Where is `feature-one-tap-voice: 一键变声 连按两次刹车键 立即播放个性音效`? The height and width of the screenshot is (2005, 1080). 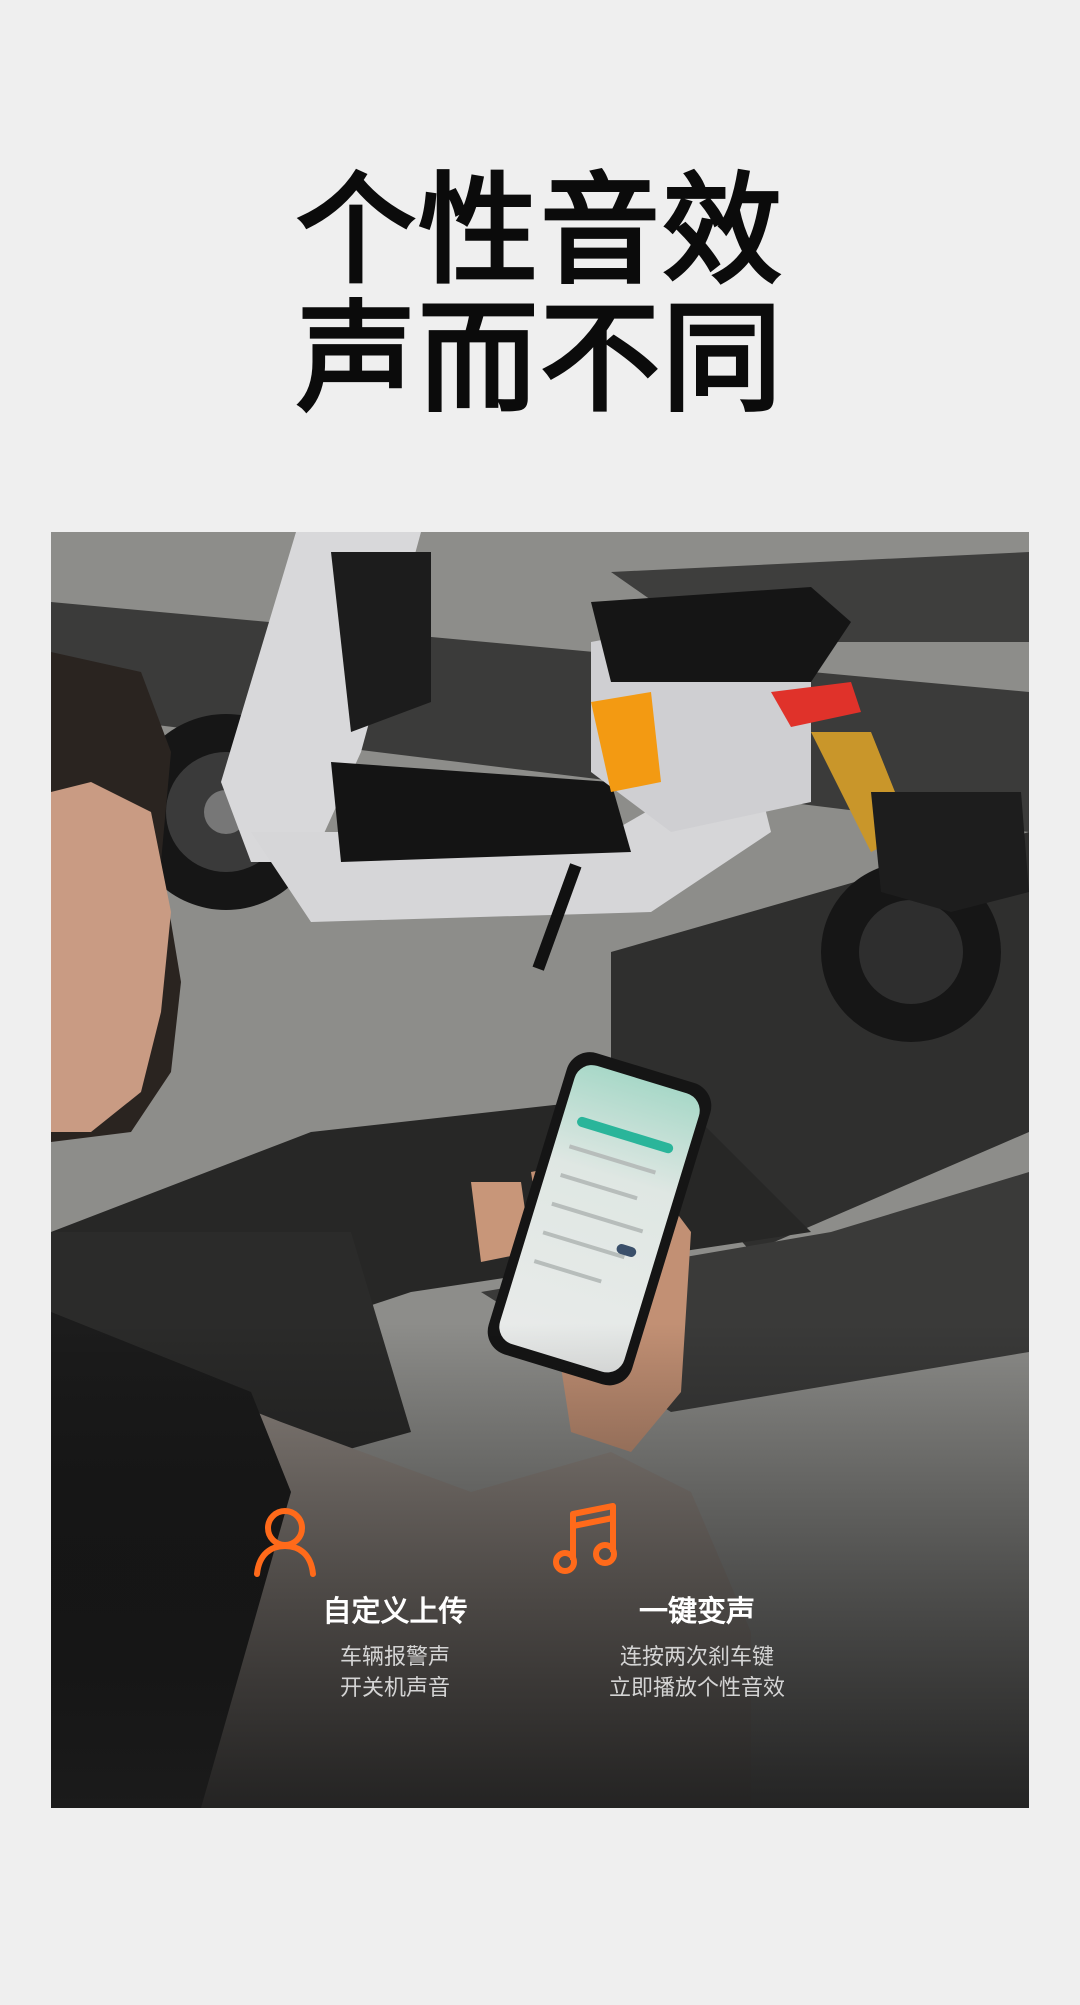
feature-one-tap-voice: 一键变声 连按两次刹车键 立即播放个性音效 is located at coordinates (697, 1602).